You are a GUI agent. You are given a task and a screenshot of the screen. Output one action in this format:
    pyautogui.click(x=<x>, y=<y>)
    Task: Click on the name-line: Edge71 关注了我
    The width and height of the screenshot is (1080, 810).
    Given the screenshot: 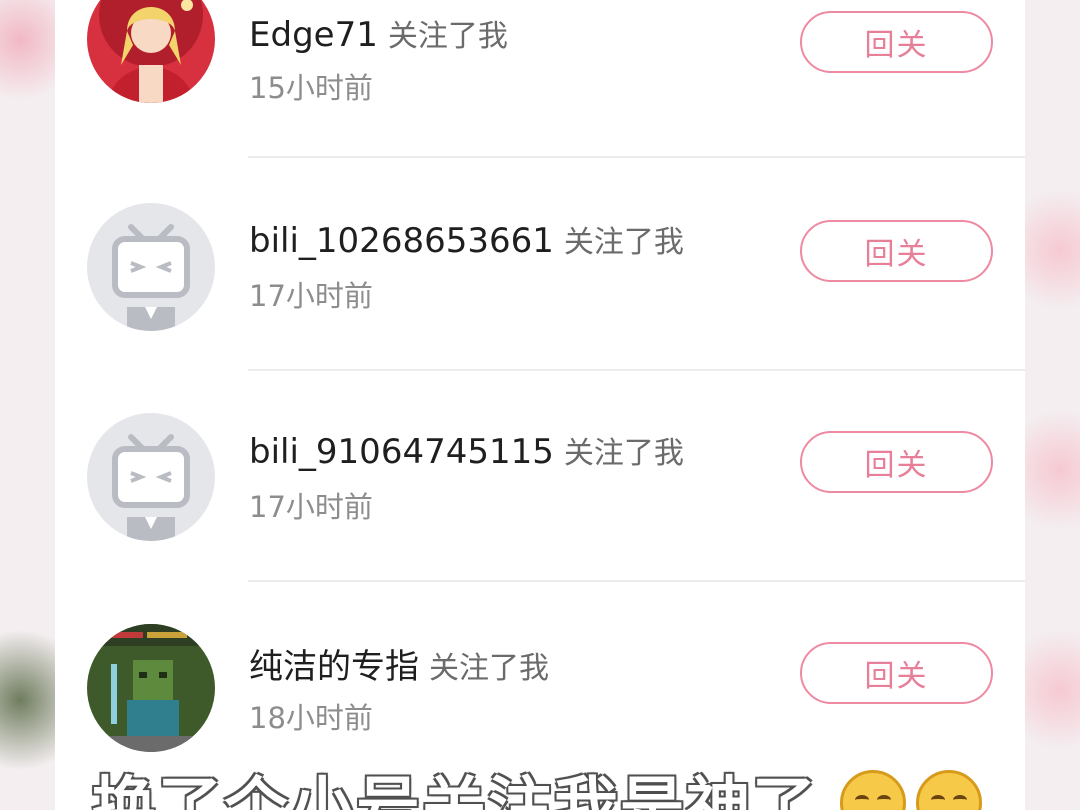 What is the action you would take?
    pyautogui.click(x=378, y=33)
    